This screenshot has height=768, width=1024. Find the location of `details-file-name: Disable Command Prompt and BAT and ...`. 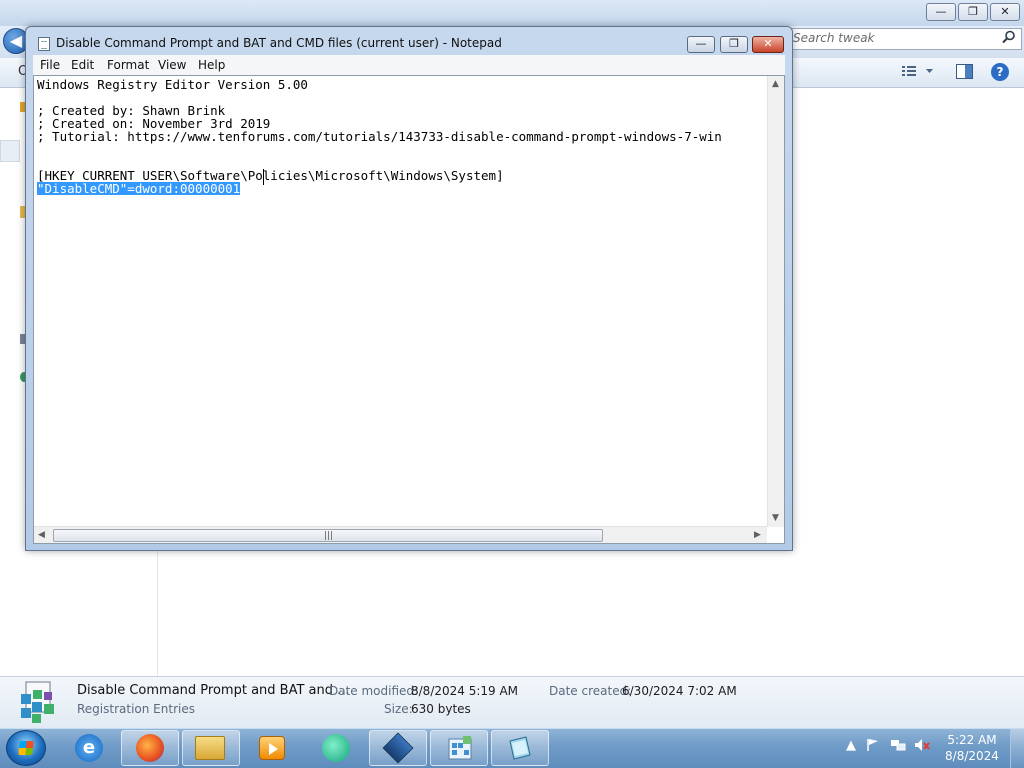

details-file-name: Disable Command Prompt and BAT and ... is located at coordinates (213, 690).